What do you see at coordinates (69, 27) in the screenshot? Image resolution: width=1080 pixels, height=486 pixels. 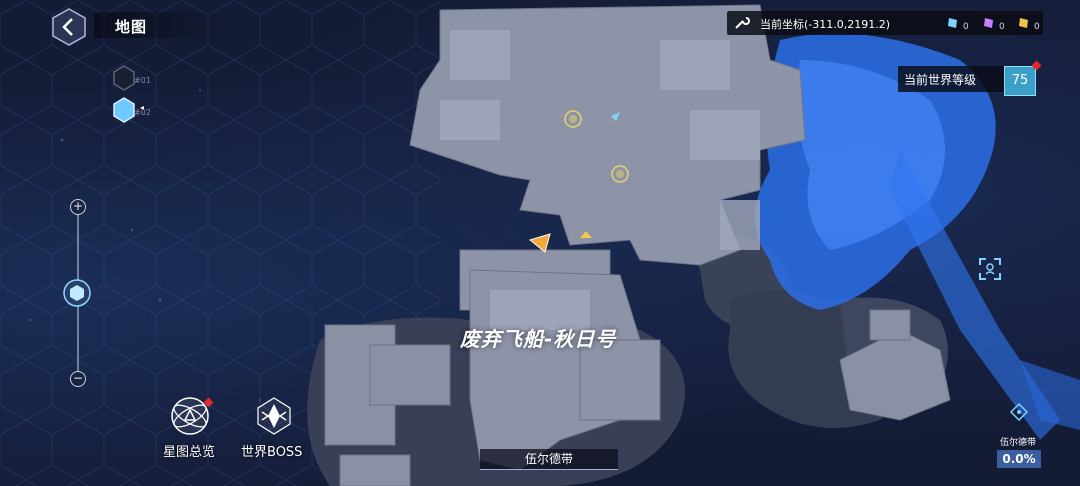 I see `back-button` at bounding box center [69, 27].